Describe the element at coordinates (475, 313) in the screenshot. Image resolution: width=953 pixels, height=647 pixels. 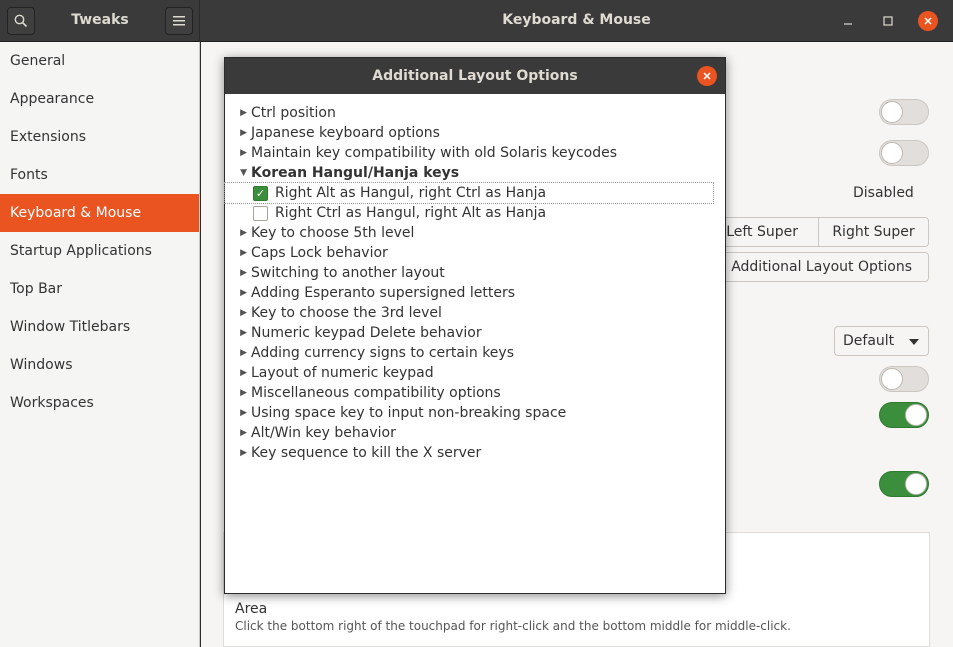
I see `tree-row-3rd-level: ▶ Key to choose the 3rd level` at that location.